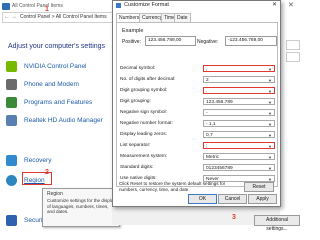  I want to click on forward-arrow-icon: →, so click(14, 17).